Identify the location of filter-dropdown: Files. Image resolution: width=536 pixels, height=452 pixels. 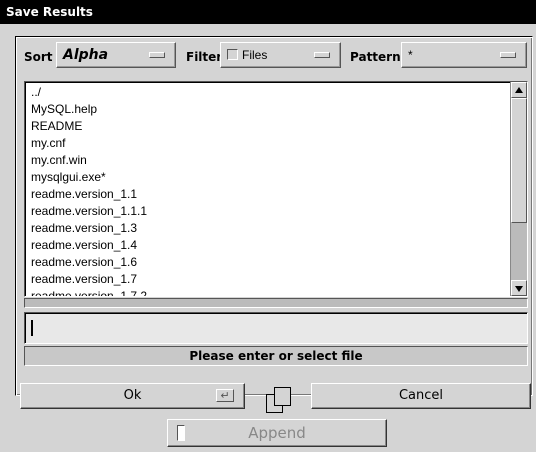
(280, 55).